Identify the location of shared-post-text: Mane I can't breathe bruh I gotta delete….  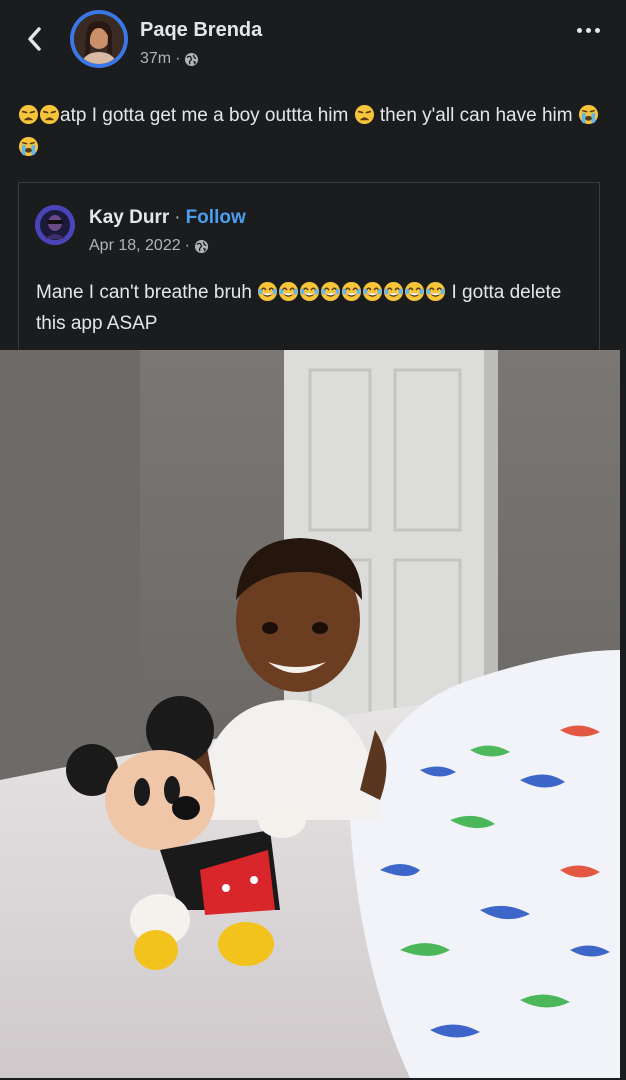
(314, 308).